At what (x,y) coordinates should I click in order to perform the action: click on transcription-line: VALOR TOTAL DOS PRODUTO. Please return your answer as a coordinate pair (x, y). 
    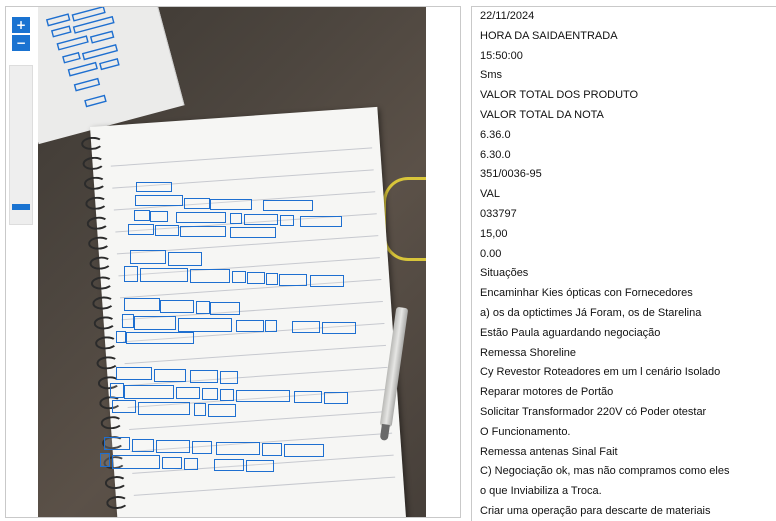
    Looking at the image, I should click on (624, 96).